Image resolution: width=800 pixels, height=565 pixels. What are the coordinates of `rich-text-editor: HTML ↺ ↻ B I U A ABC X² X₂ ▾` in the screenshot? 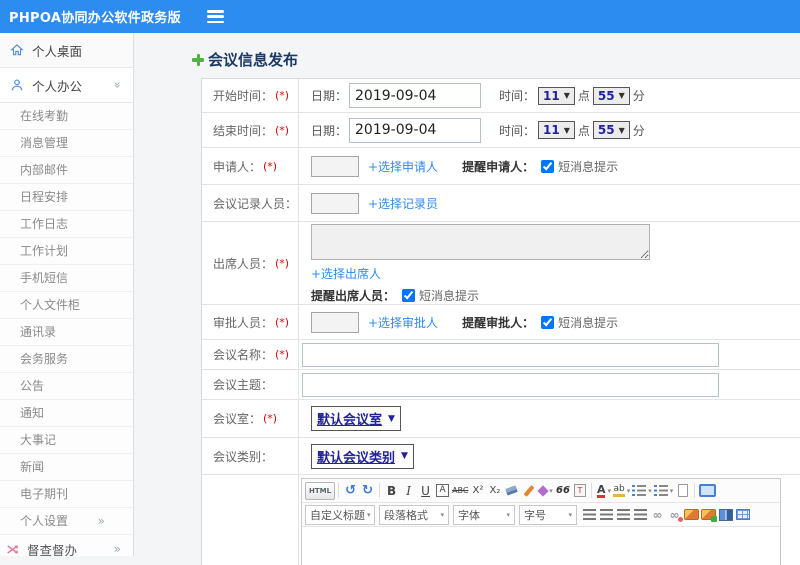 It's located at (541, 521).